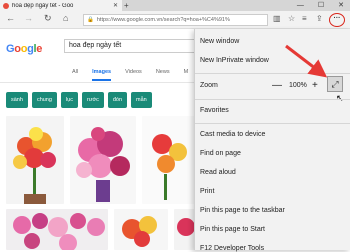 The image size is (350, 252). Describe the element at coordinates (242, 210) in the screenshot. I see `menu-pin-taskbar: Pin this page to the taskbar` at that location.